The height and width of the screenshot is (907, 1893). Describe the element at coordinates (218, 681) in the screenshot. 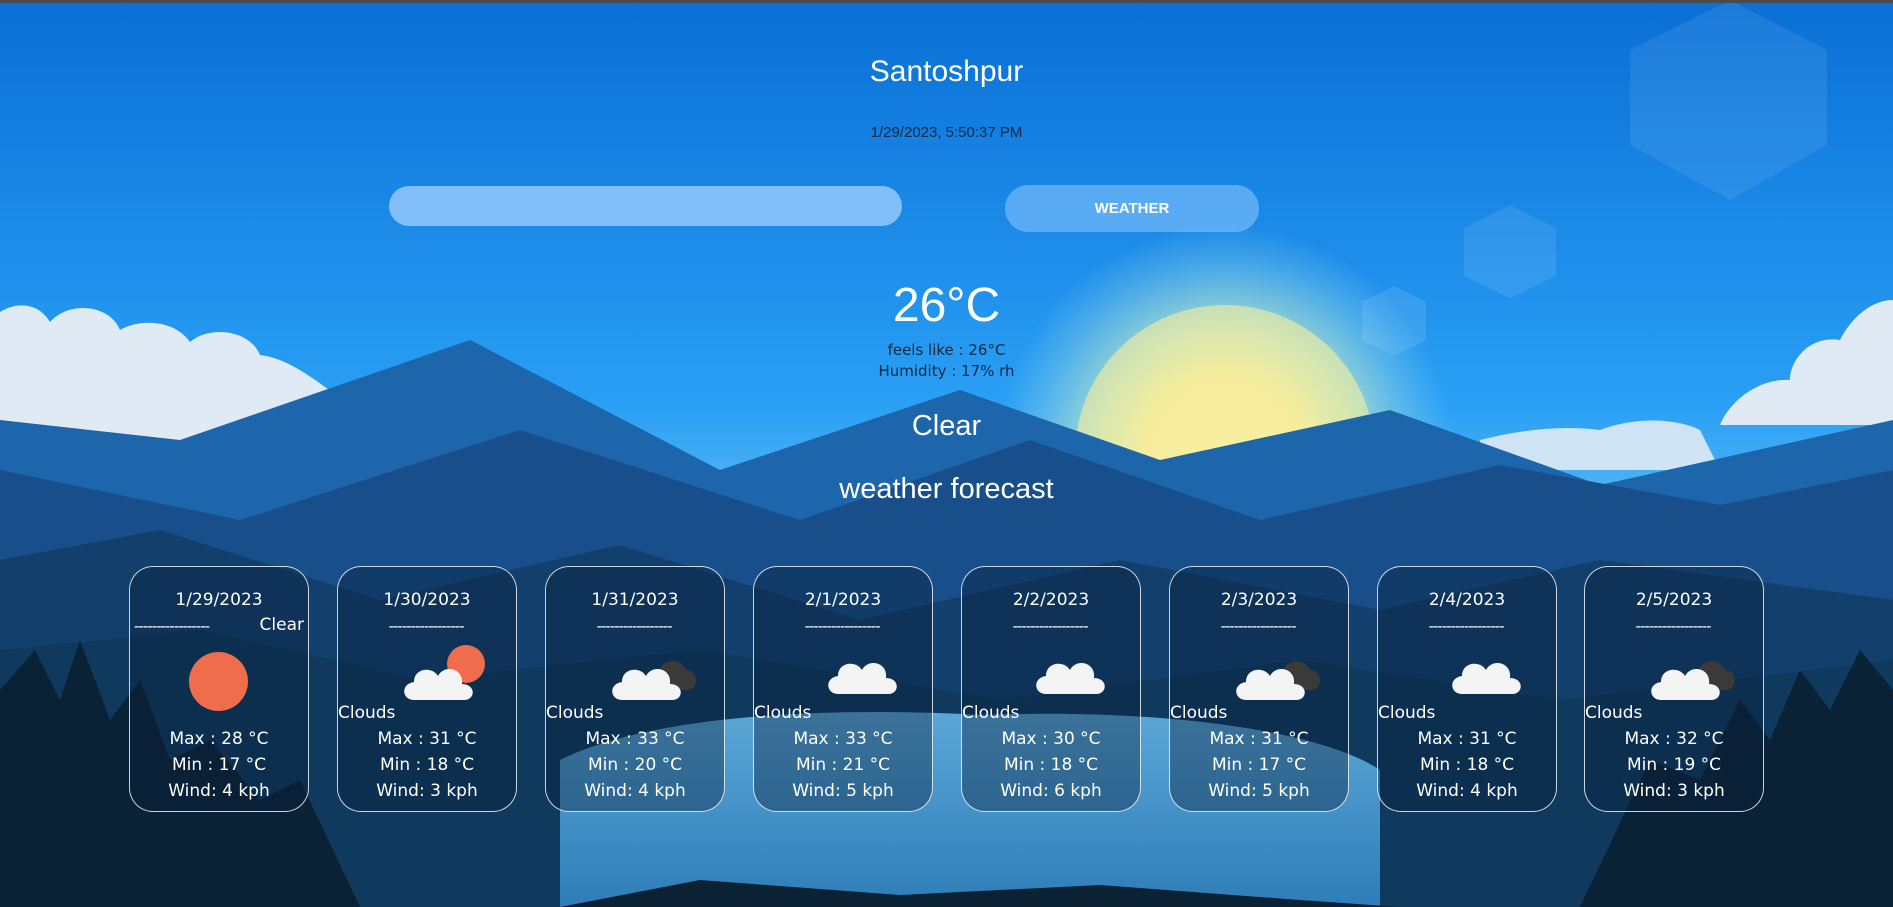

I see `sun-icon` at that location.